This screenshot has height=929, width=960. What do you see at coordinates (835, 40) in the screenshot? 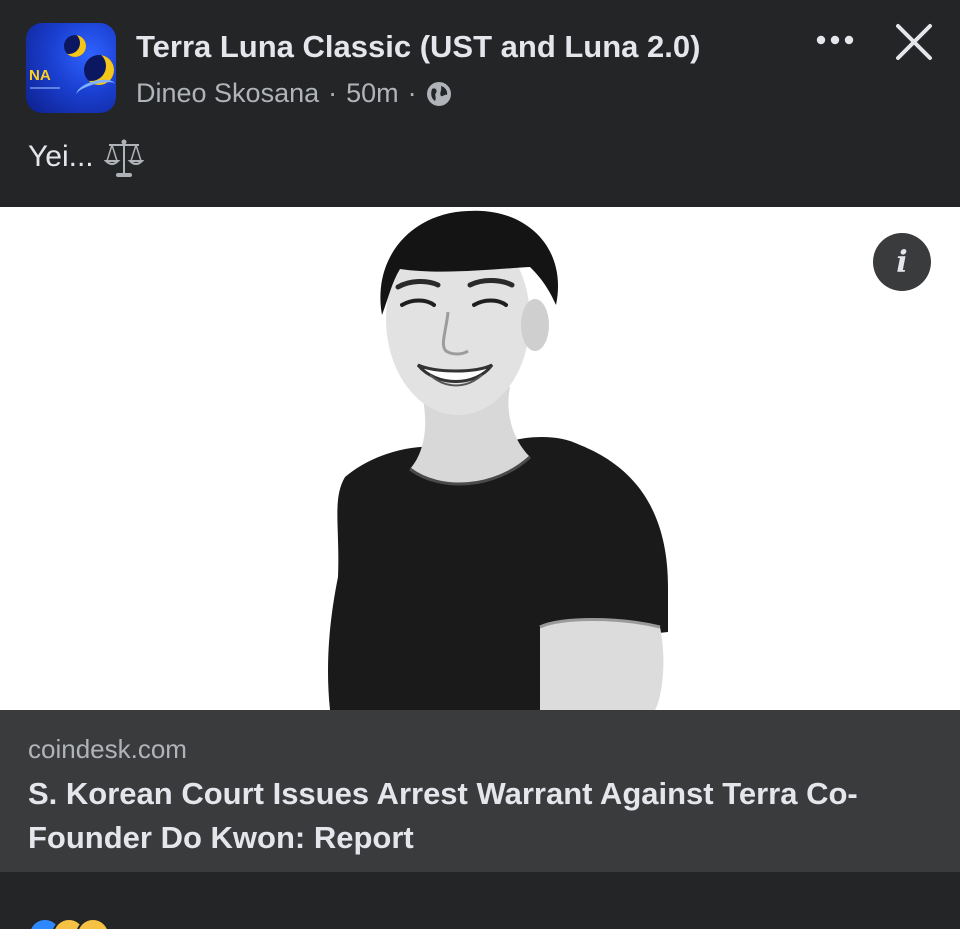
I see `more-options-icon` at bounding box center [835, 40].